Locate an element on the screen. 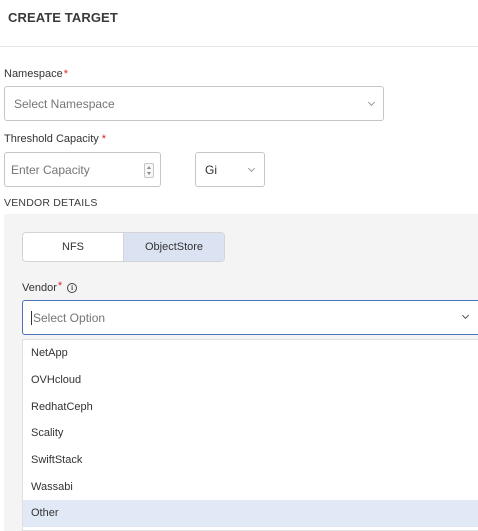 The image size is (478, 531). capacity-unit-select: Gi is located at coordinates (230, 169).